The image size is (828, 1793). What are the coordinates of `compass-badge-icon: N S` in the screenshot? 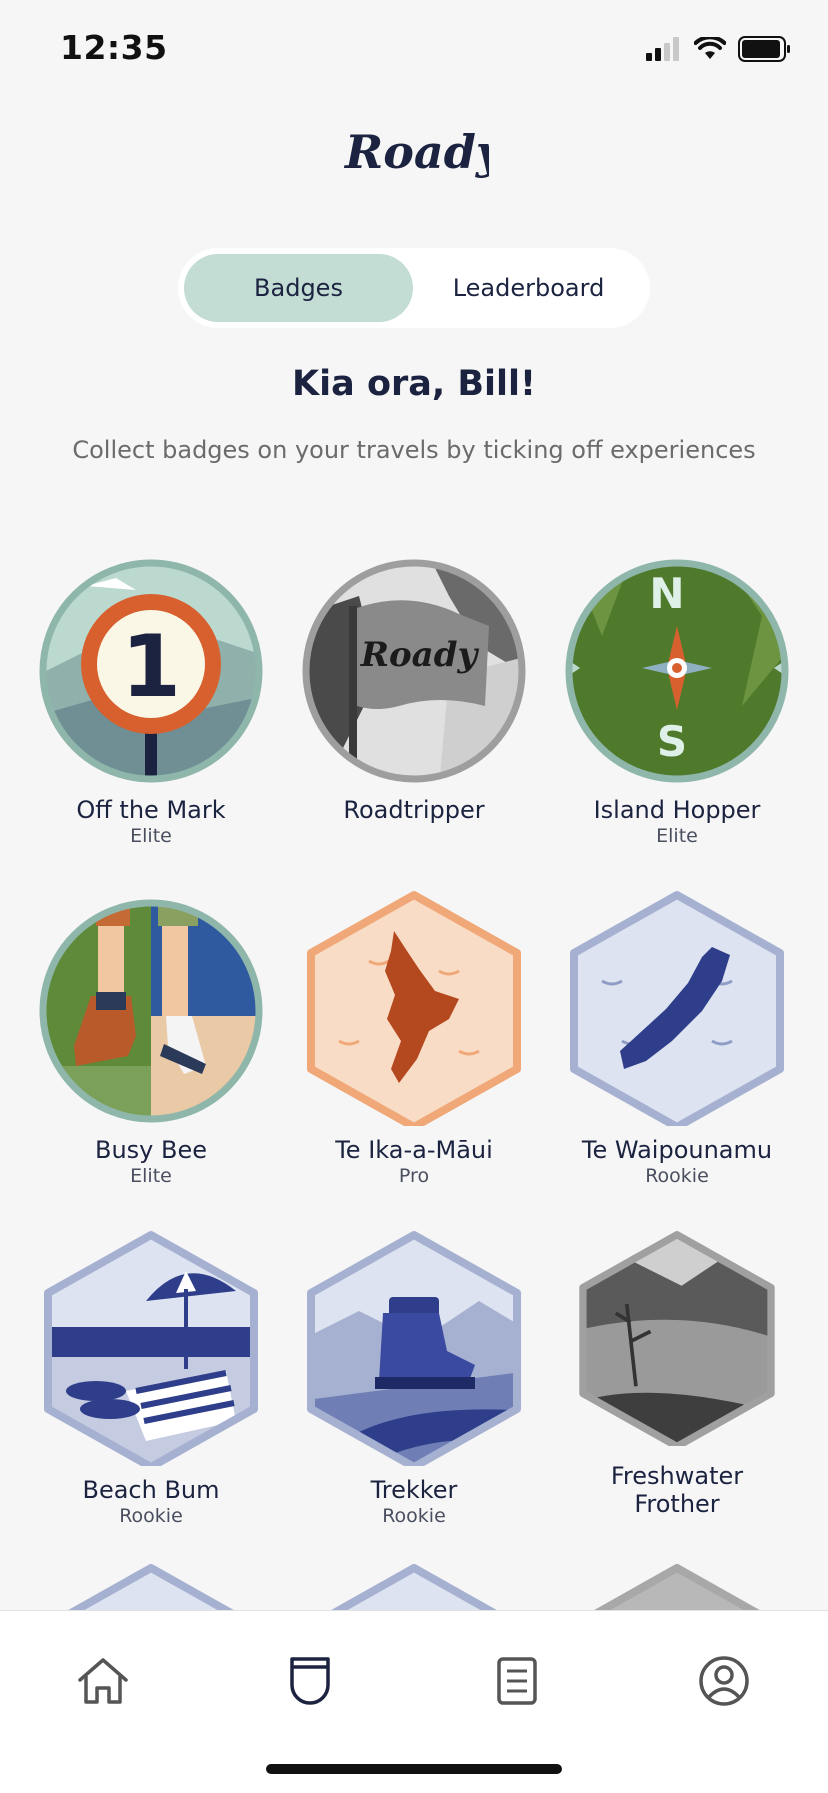 It's located at (677, 671).